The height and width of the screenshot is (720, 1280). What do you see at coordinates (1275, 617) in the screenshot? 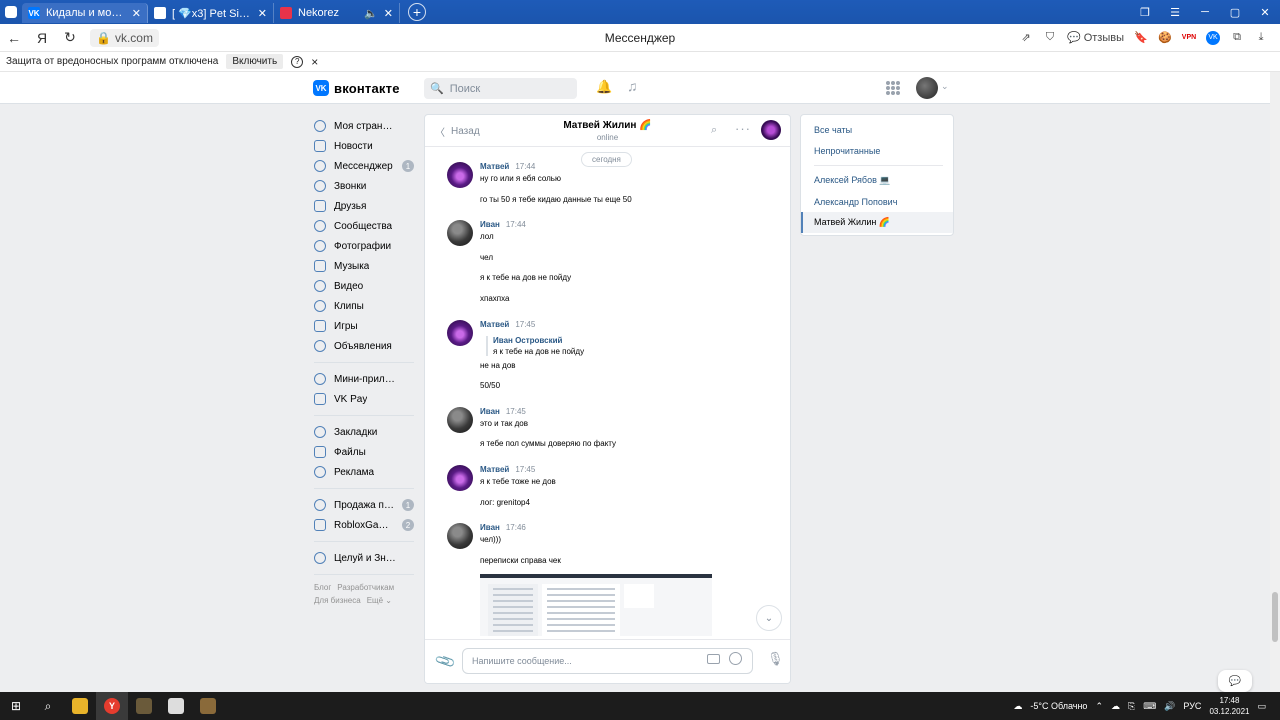
I see `scrollbar-thumb` at bounding box center [1275, 617].